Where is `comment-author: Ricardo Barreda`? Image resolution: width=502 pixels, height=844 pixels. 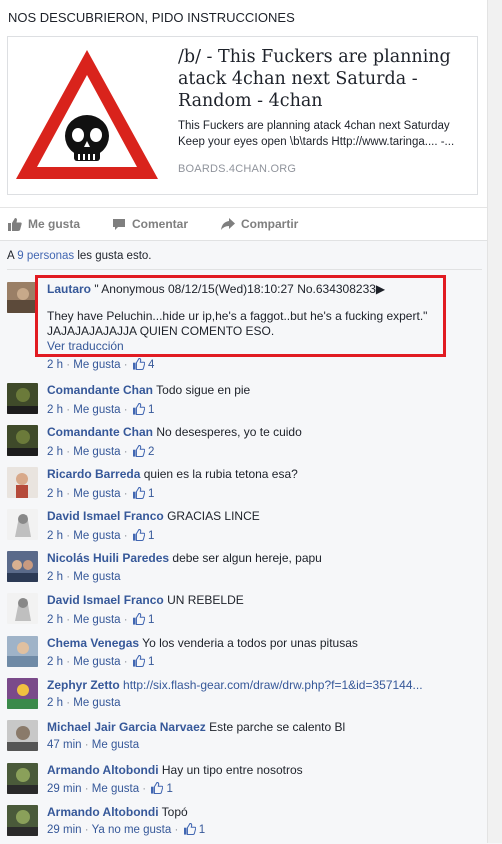 comment-author: Ricardo Barreda is located at coordinates (93, 474).